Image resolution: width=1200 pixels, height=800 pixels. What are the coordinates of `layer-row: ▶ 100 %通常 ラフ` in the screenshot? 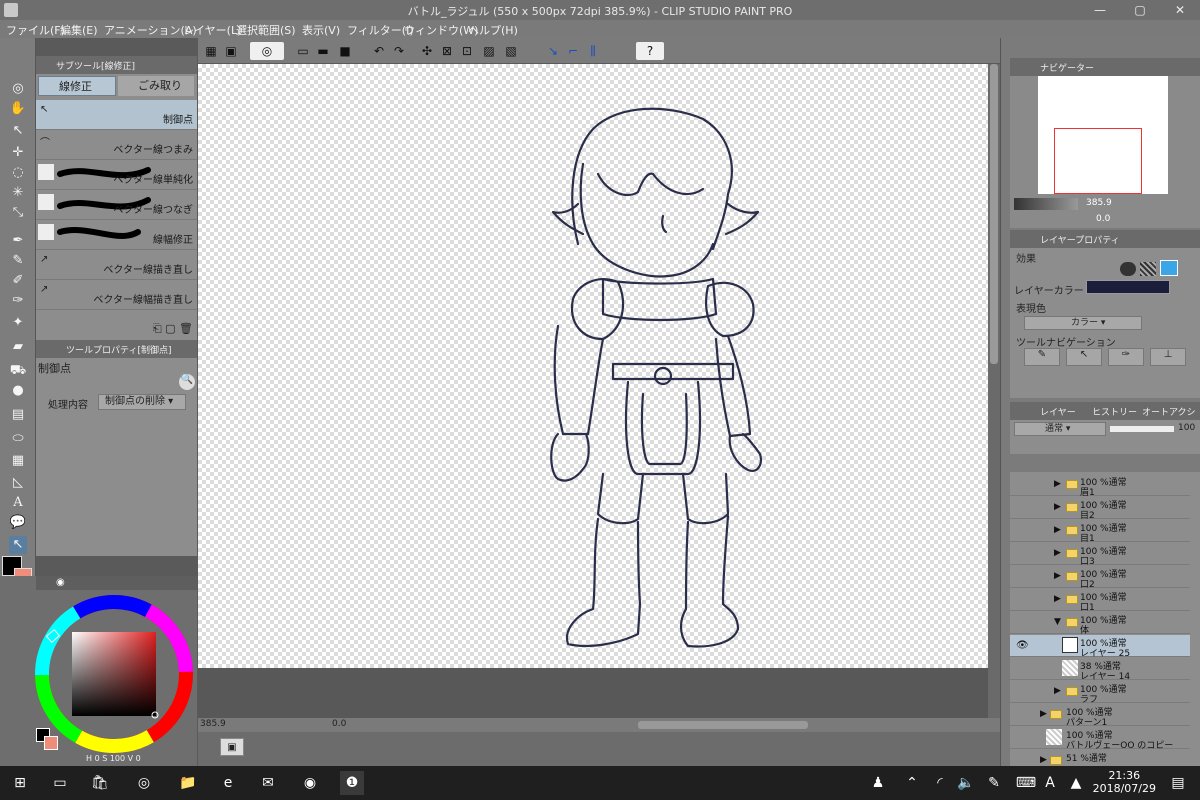 It's located at (1100, 693).